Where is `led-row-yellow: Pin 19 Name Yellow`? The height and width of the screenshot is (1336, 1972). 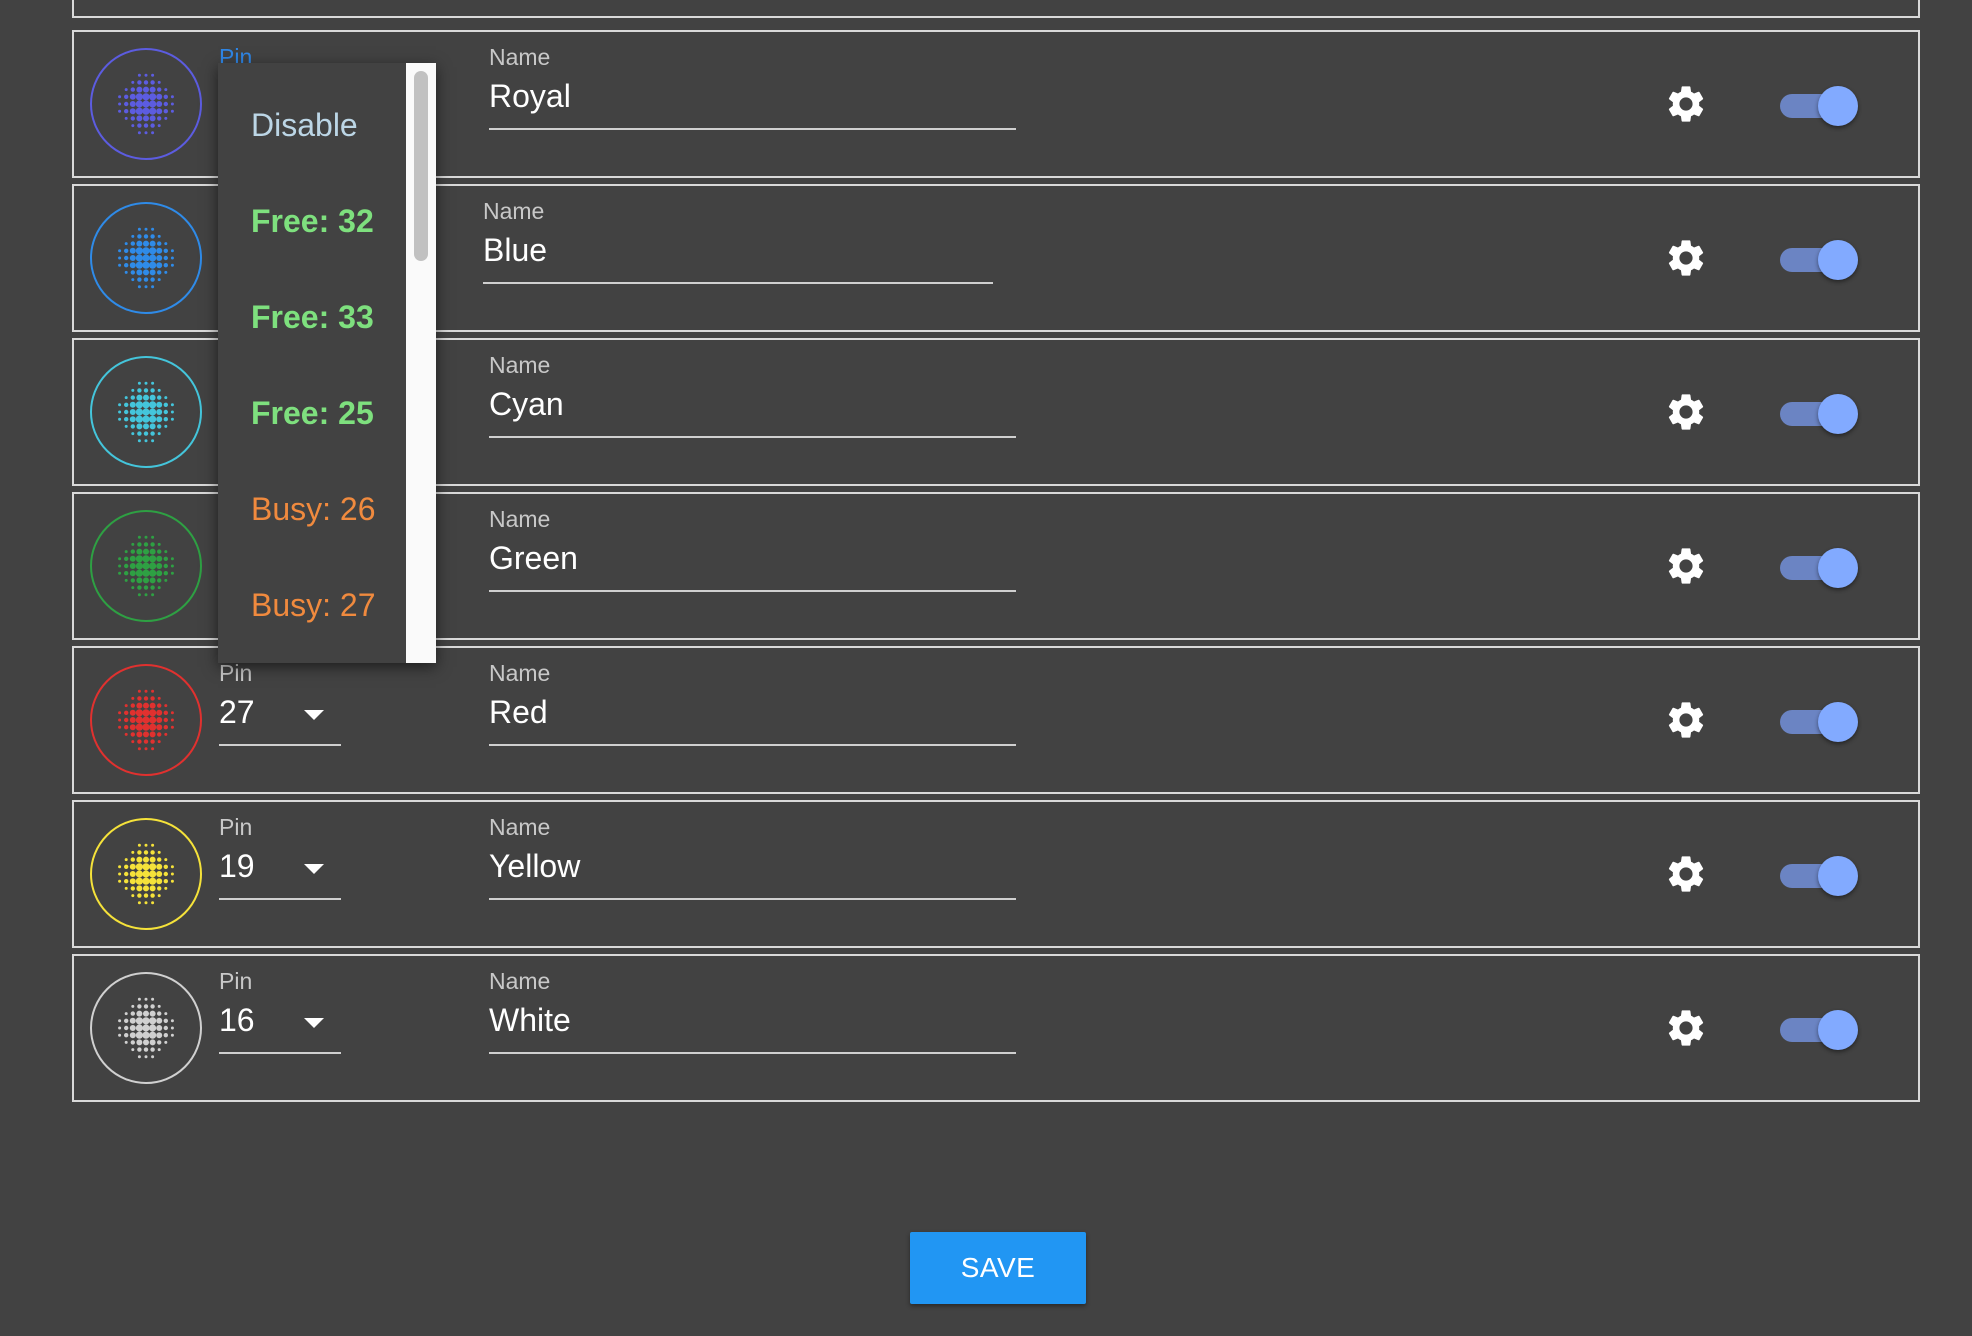 led-row-yellow: Pin 19 Name Yellow is located at coordinates (996, 874).